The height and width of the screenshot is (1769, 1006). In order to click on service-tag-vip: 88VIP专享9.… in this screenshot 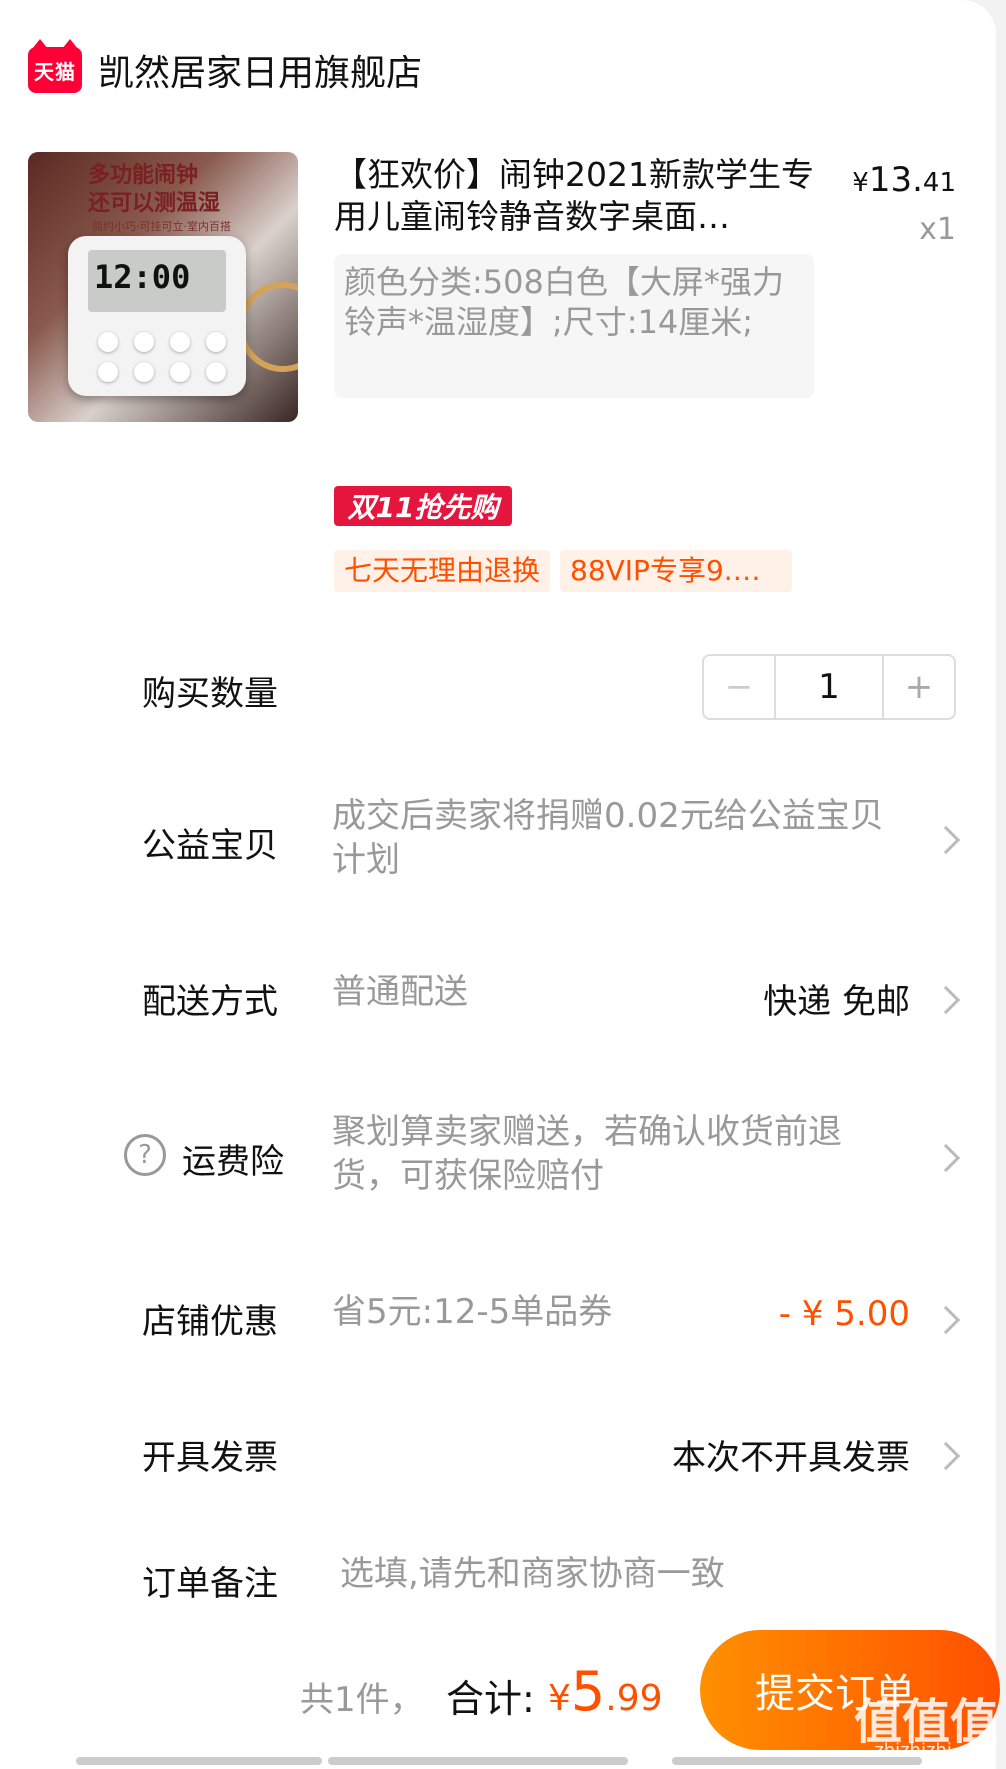, I will do `click(676, 571)`.